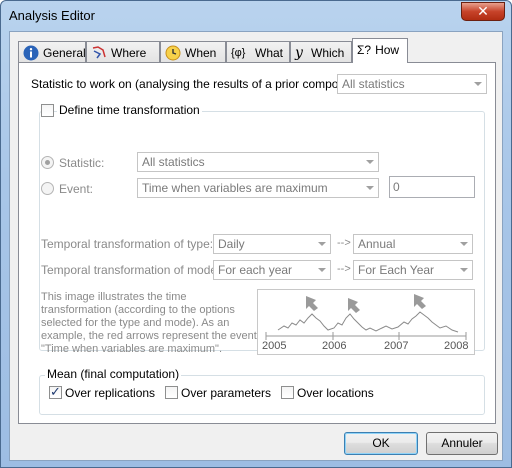 This screenshot has width=512, height=468. I want to click on tab-where: Where, so click(123, 51).